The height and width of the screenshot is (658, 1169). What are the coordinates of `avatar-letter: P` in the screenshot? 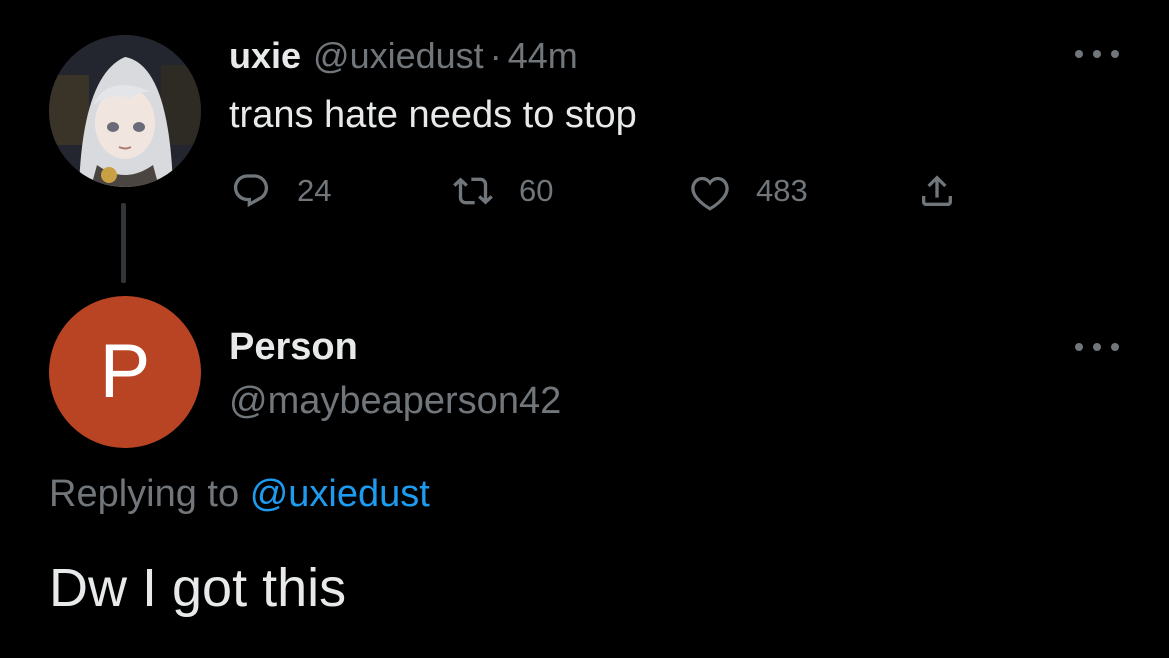 It's located at (125, 371).